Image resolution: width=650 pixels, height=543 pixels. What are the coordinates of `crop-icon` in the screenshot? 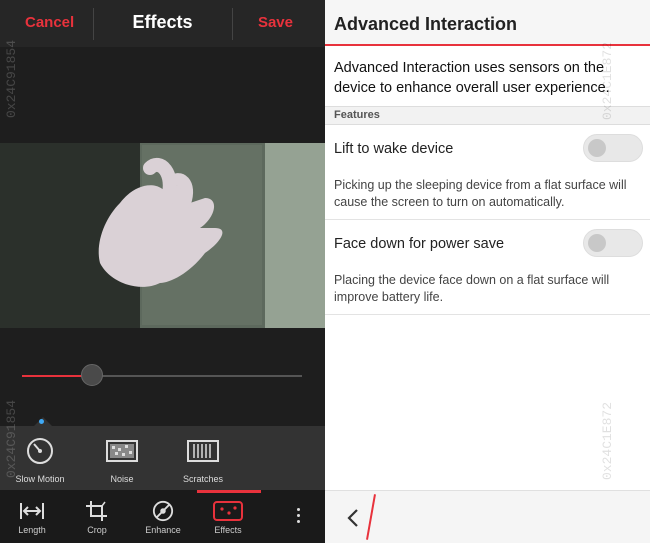 It's located at (96, 511).